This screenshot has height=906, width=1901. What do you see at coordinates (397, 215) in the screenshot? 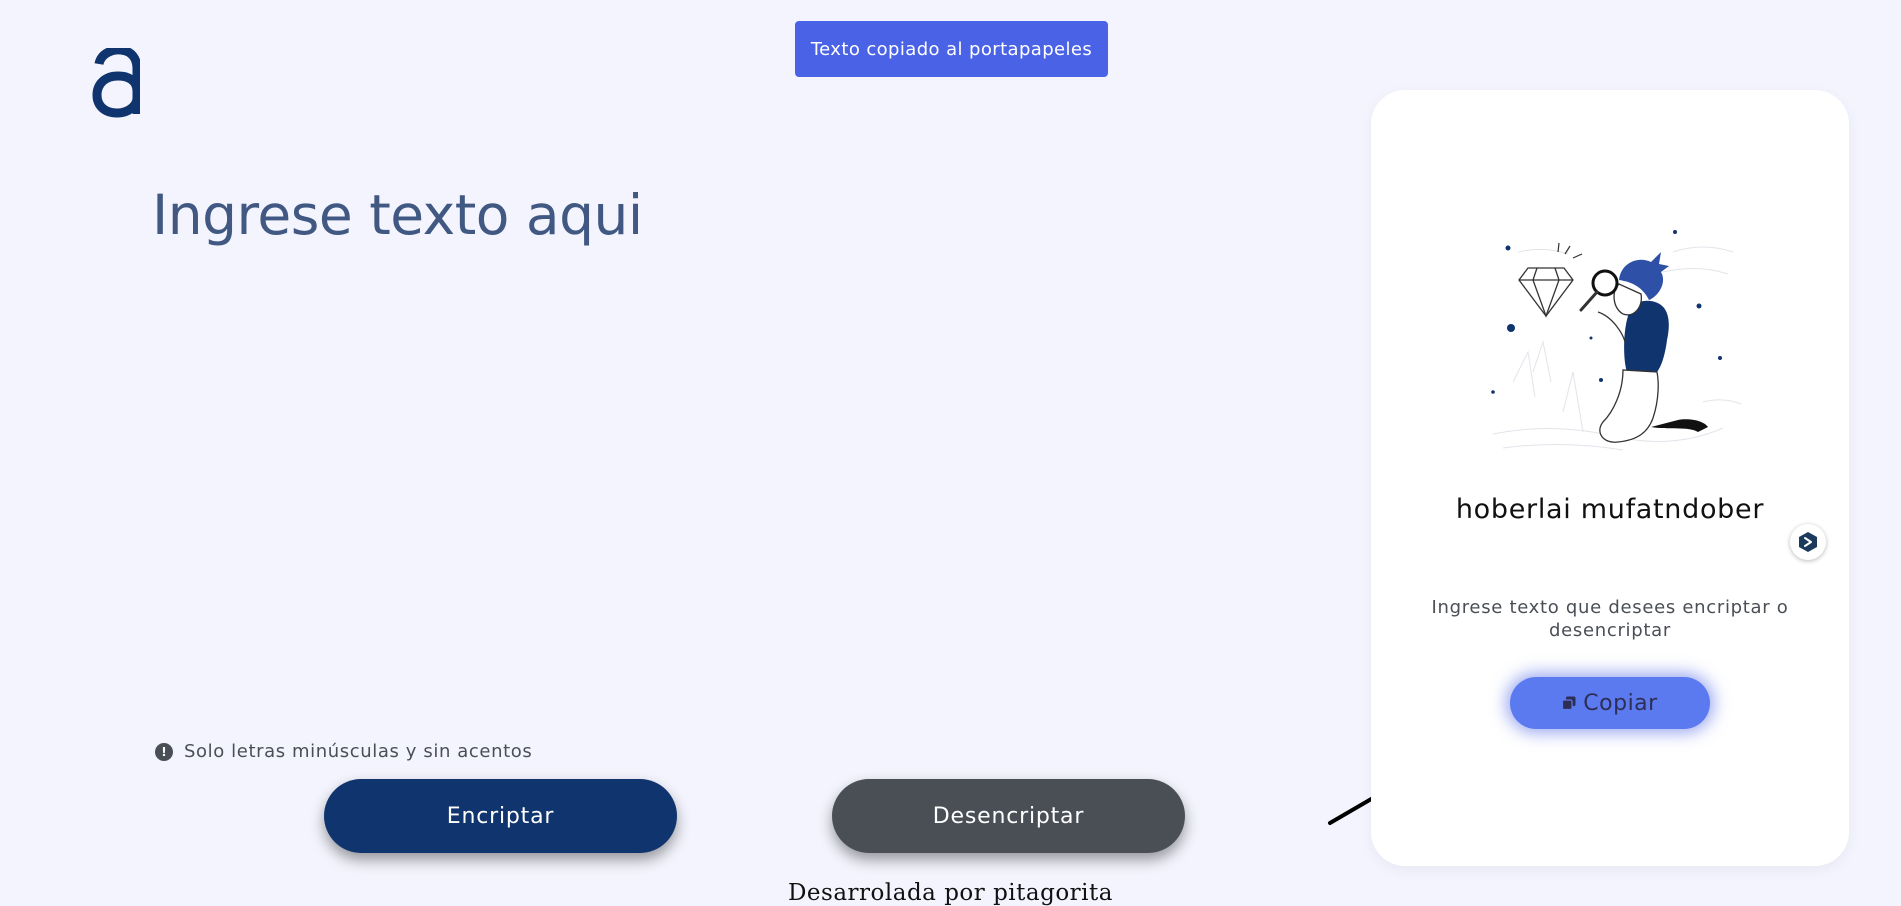
I see `text-input-placeholder: Ingrese texto aqui` at bounding box center [397, 215].